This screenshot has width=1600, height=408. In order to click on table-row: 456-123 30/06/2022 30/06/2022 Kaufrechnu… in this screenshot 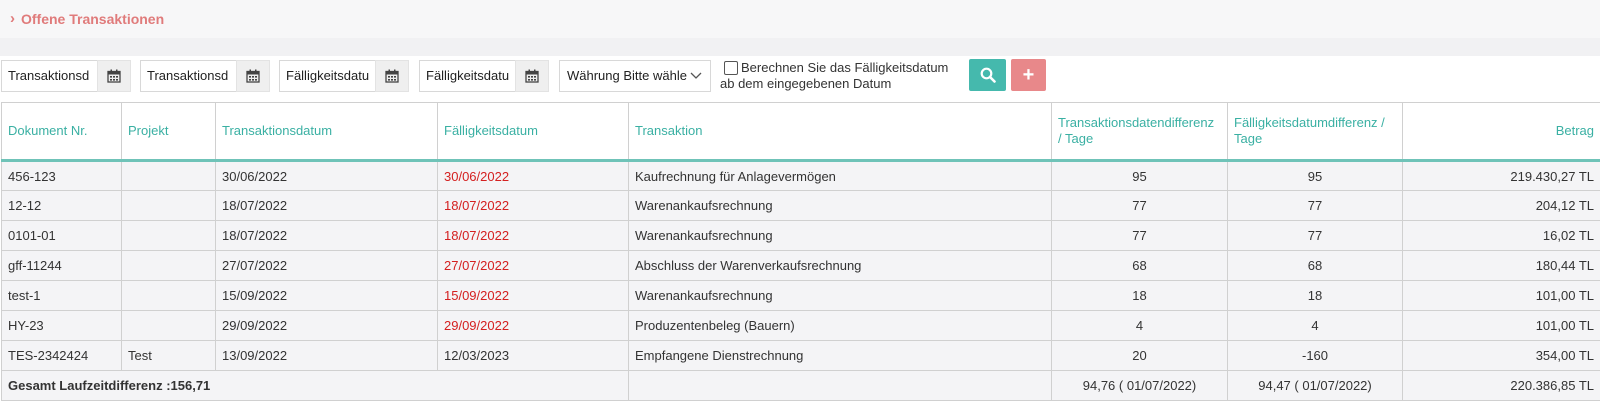, I will do `click(800, 175)`.